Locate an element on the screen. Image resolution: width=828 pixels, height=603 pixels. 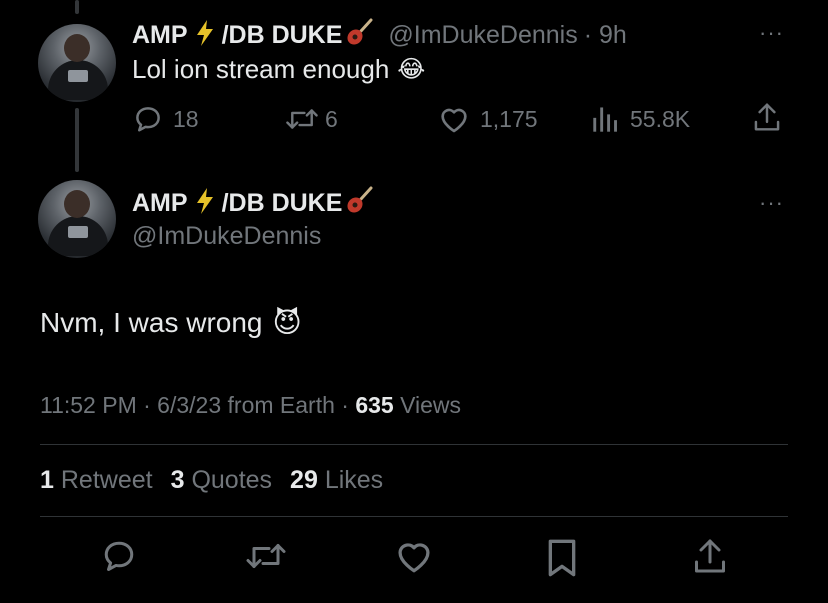
like-button: 1,175 is located at coordinates (488, 119).